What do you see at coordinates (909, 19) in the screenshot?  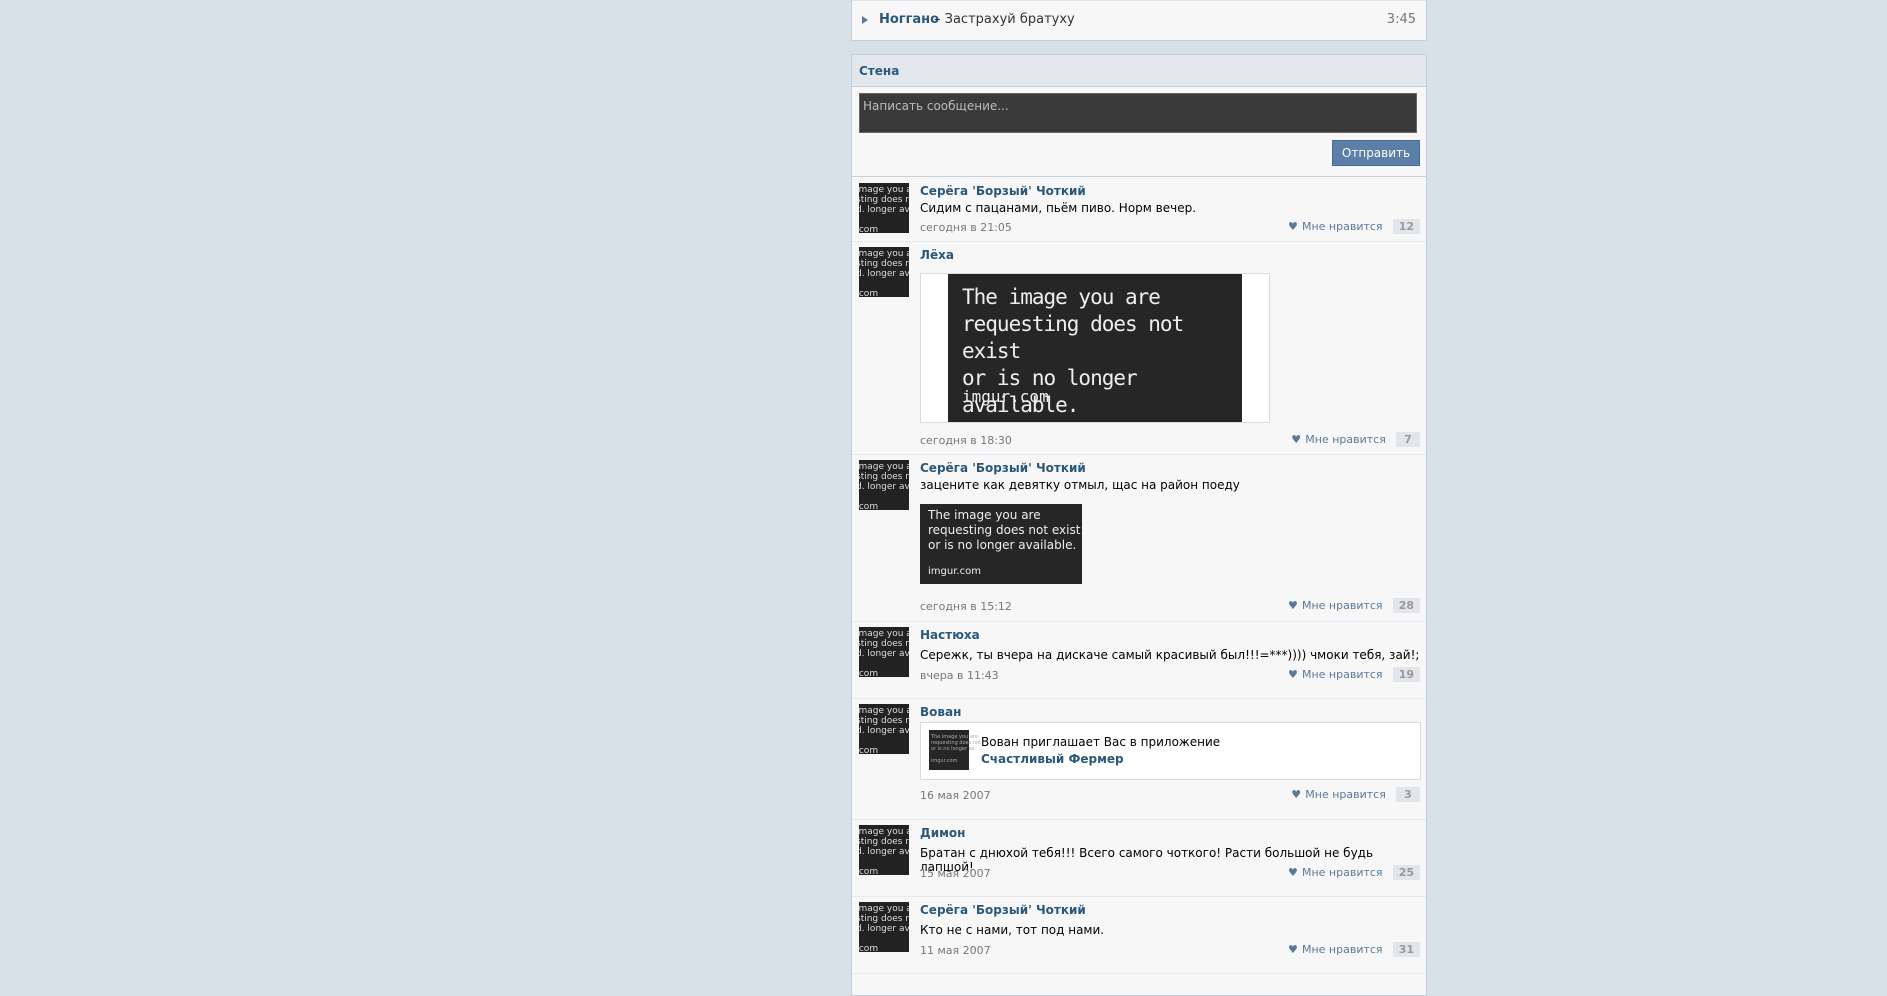 I see `track-artist: Ноггано` at bounding box center [909, 19].